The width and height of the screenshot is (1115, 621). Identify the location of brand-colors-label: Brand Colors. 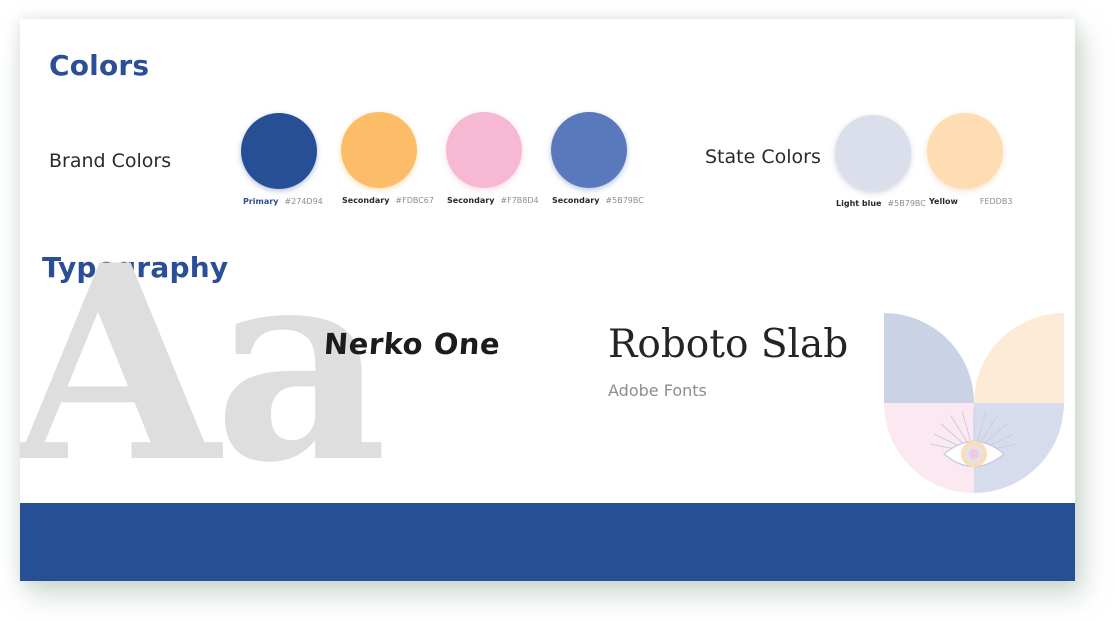
(110, 161).